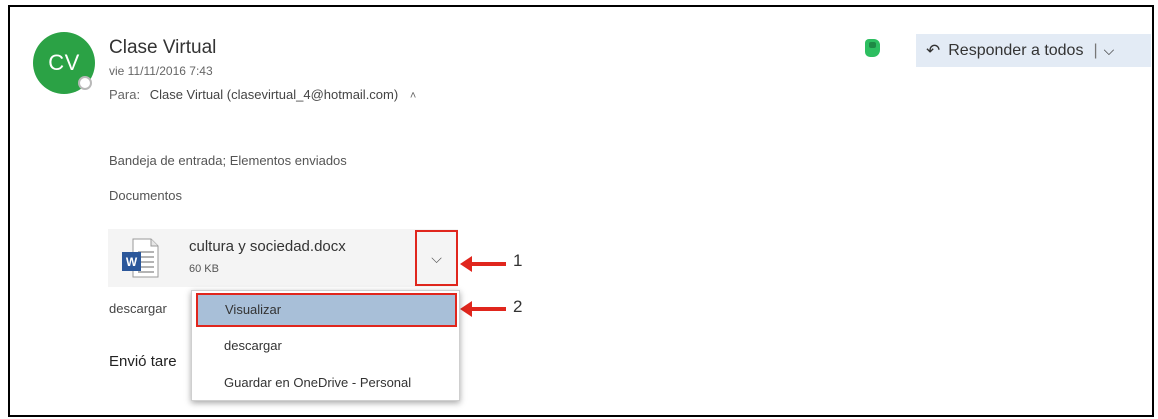 The image size is (1158, 419). I want to click on attachment-name: cultura y sociedad.docx, so click(267, 246).